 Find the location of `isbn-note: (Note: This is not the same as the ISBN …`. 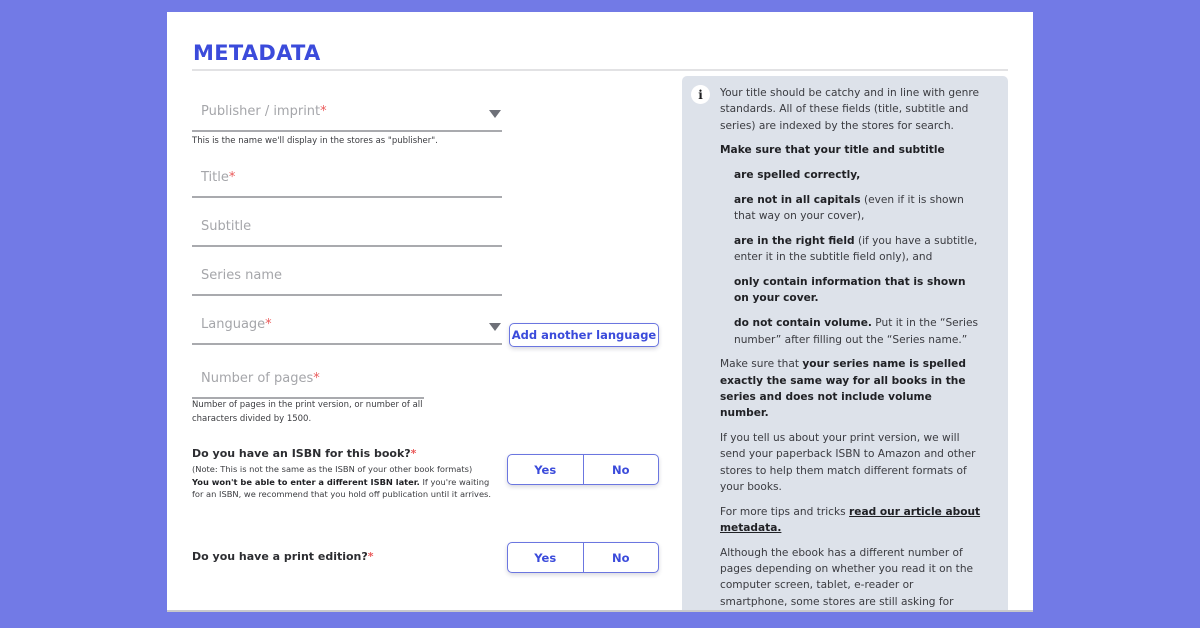

isbn-note: (Note: This is not the same as the ISBN … is located at coordinates (342, 481).